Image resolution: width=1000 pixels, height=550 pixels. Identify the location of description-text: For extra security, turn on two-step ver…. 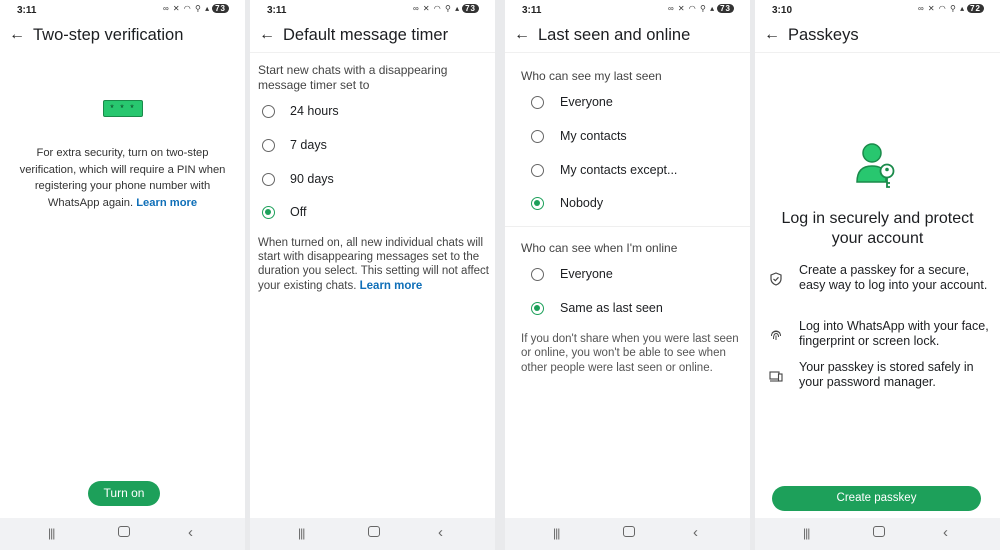
(122, 178).